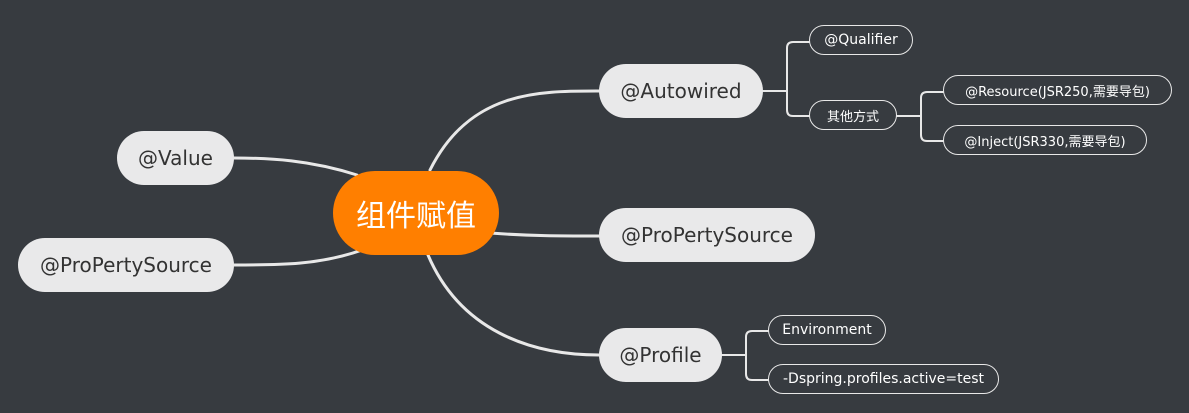 This screenshot has width=1189, height=413. What do you see at coordinates (707, 235) in the screenshot?
I see `topic-propertysource-right: @ProPertySource` at bounding box center [707, 235].